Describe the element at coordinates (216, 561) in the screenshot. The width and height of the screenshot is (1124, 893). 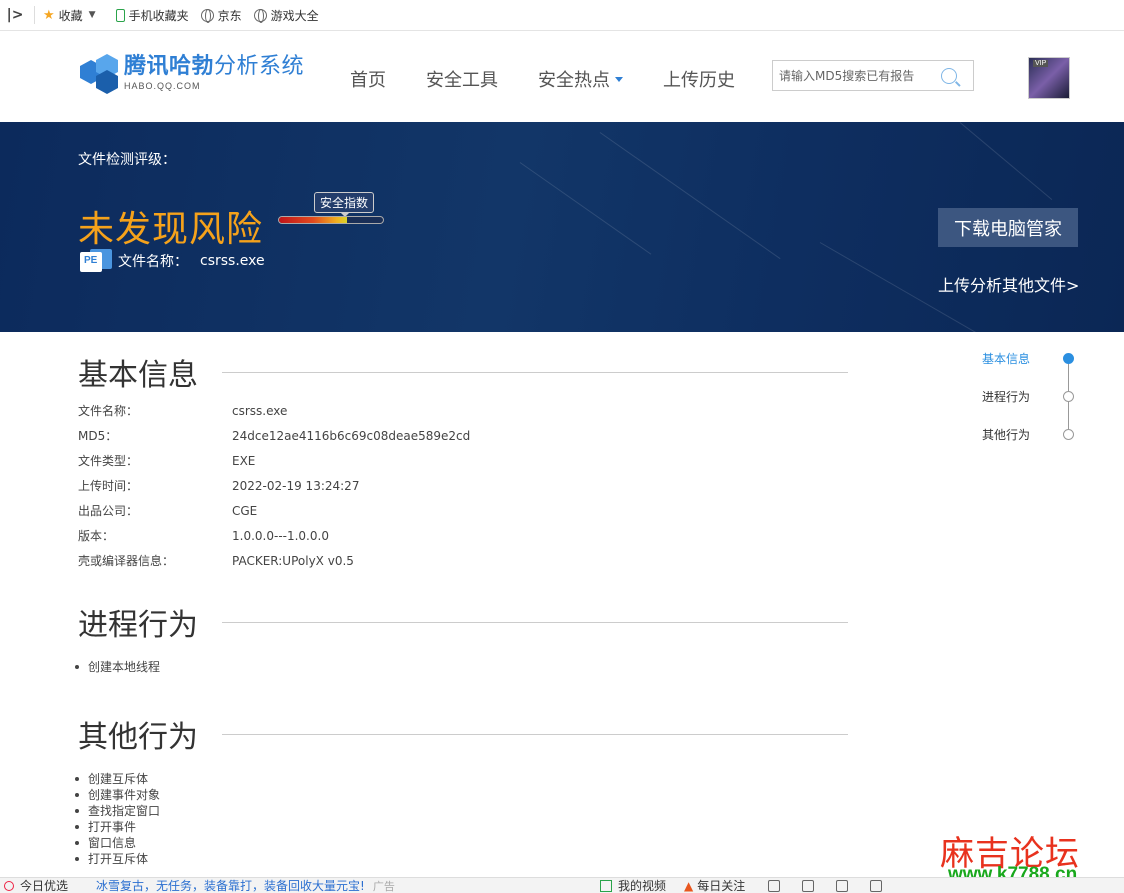
I see `info-row: 壳或编译器信息： PACKER:UPolyX v0.5` at that location.